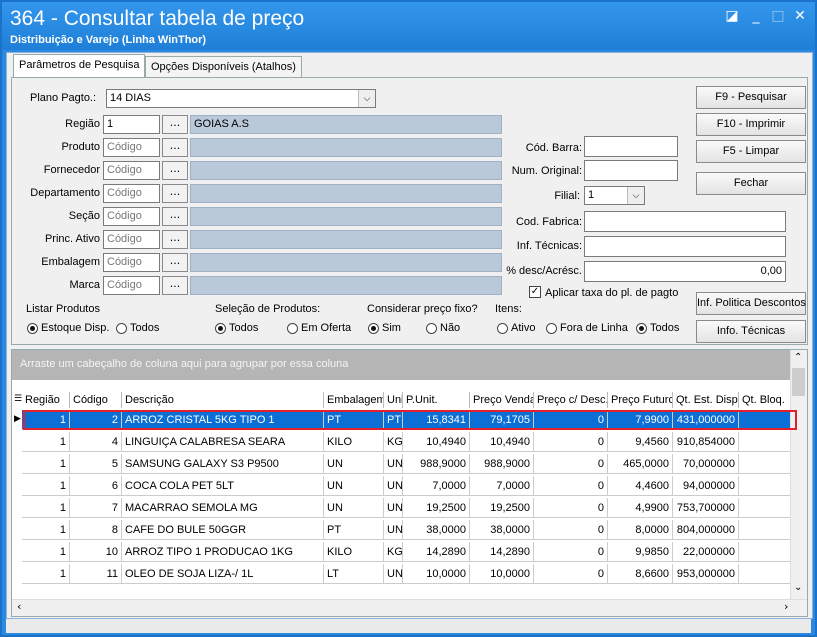  I want to click on desc-acresc-input: 0,00, so click(685, 271).